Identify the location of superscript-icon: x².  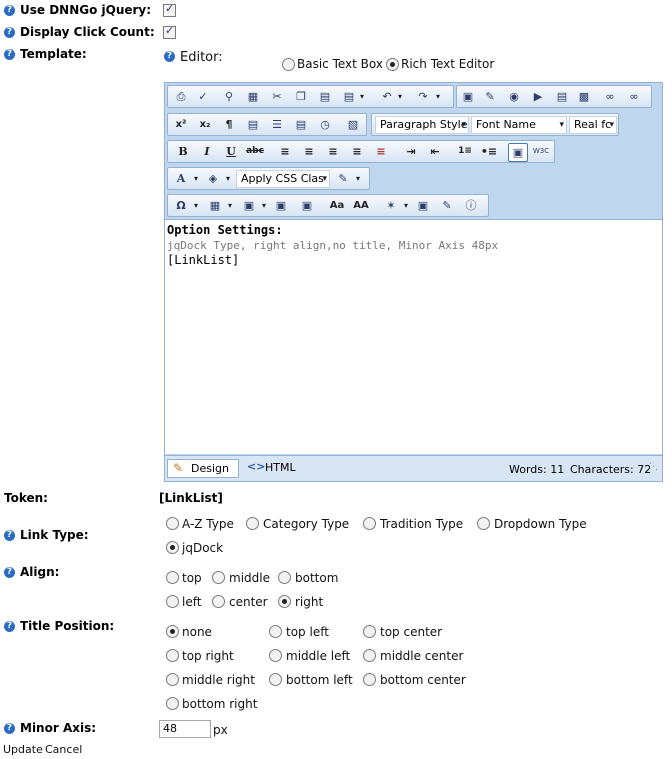
(181, 124).